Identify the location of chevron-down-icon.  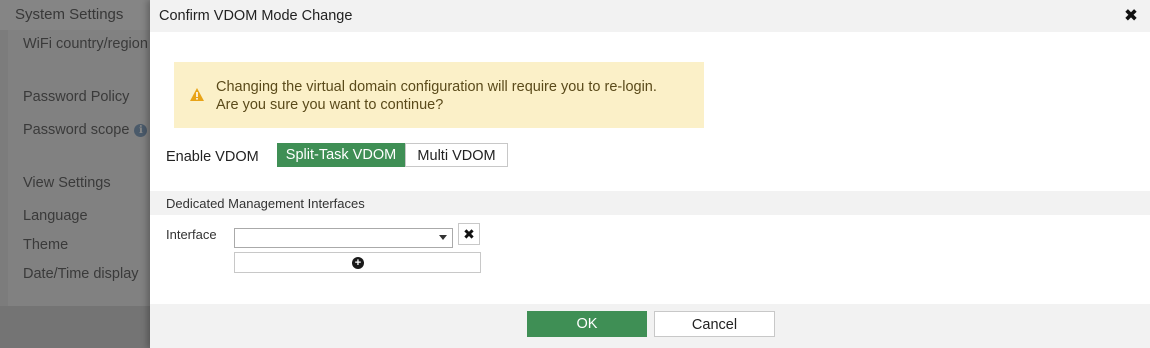
(443, 237).